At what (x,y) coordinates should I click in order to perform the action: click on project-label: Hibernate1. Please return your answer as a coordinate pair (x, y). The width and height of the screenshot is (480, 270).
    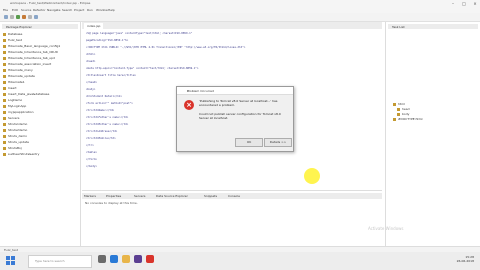
    Looking at the image, I should click on (16, 82).